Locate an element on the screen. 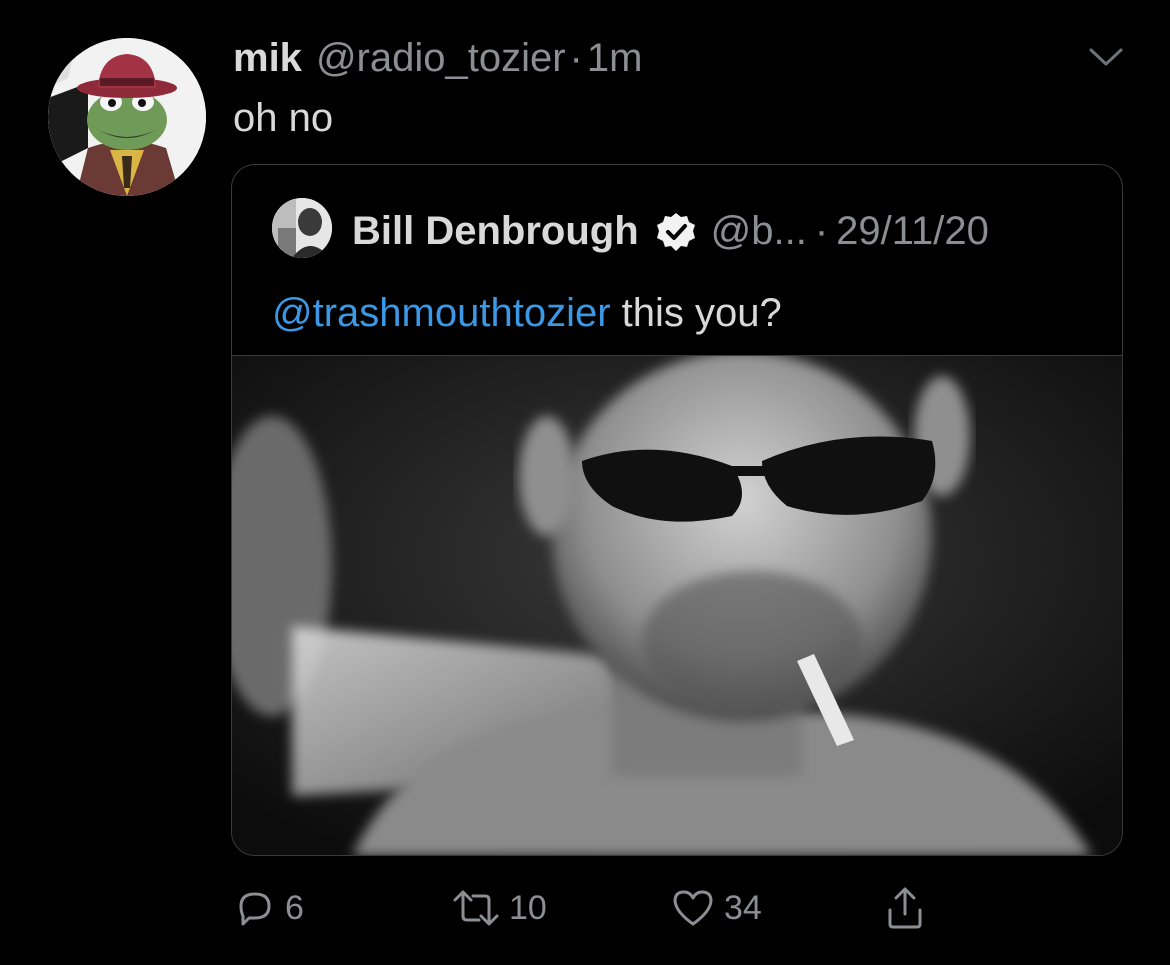 This screenshot has width=1170, height=965. tweet-timestamp: 1m is located at coordinates (615, 58).